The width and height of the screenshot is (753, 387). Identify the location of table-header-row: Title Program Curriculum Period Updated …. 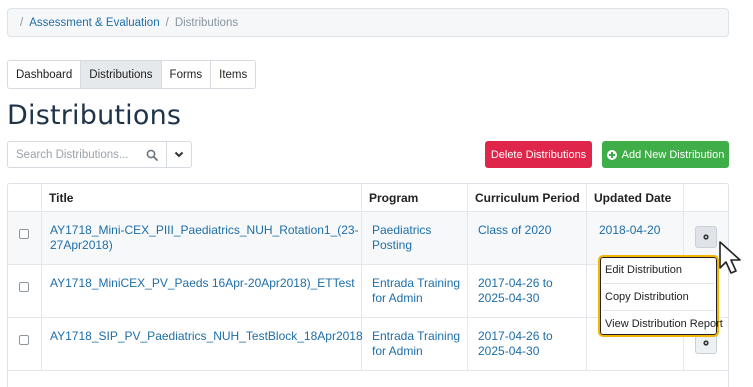
(368, 198).